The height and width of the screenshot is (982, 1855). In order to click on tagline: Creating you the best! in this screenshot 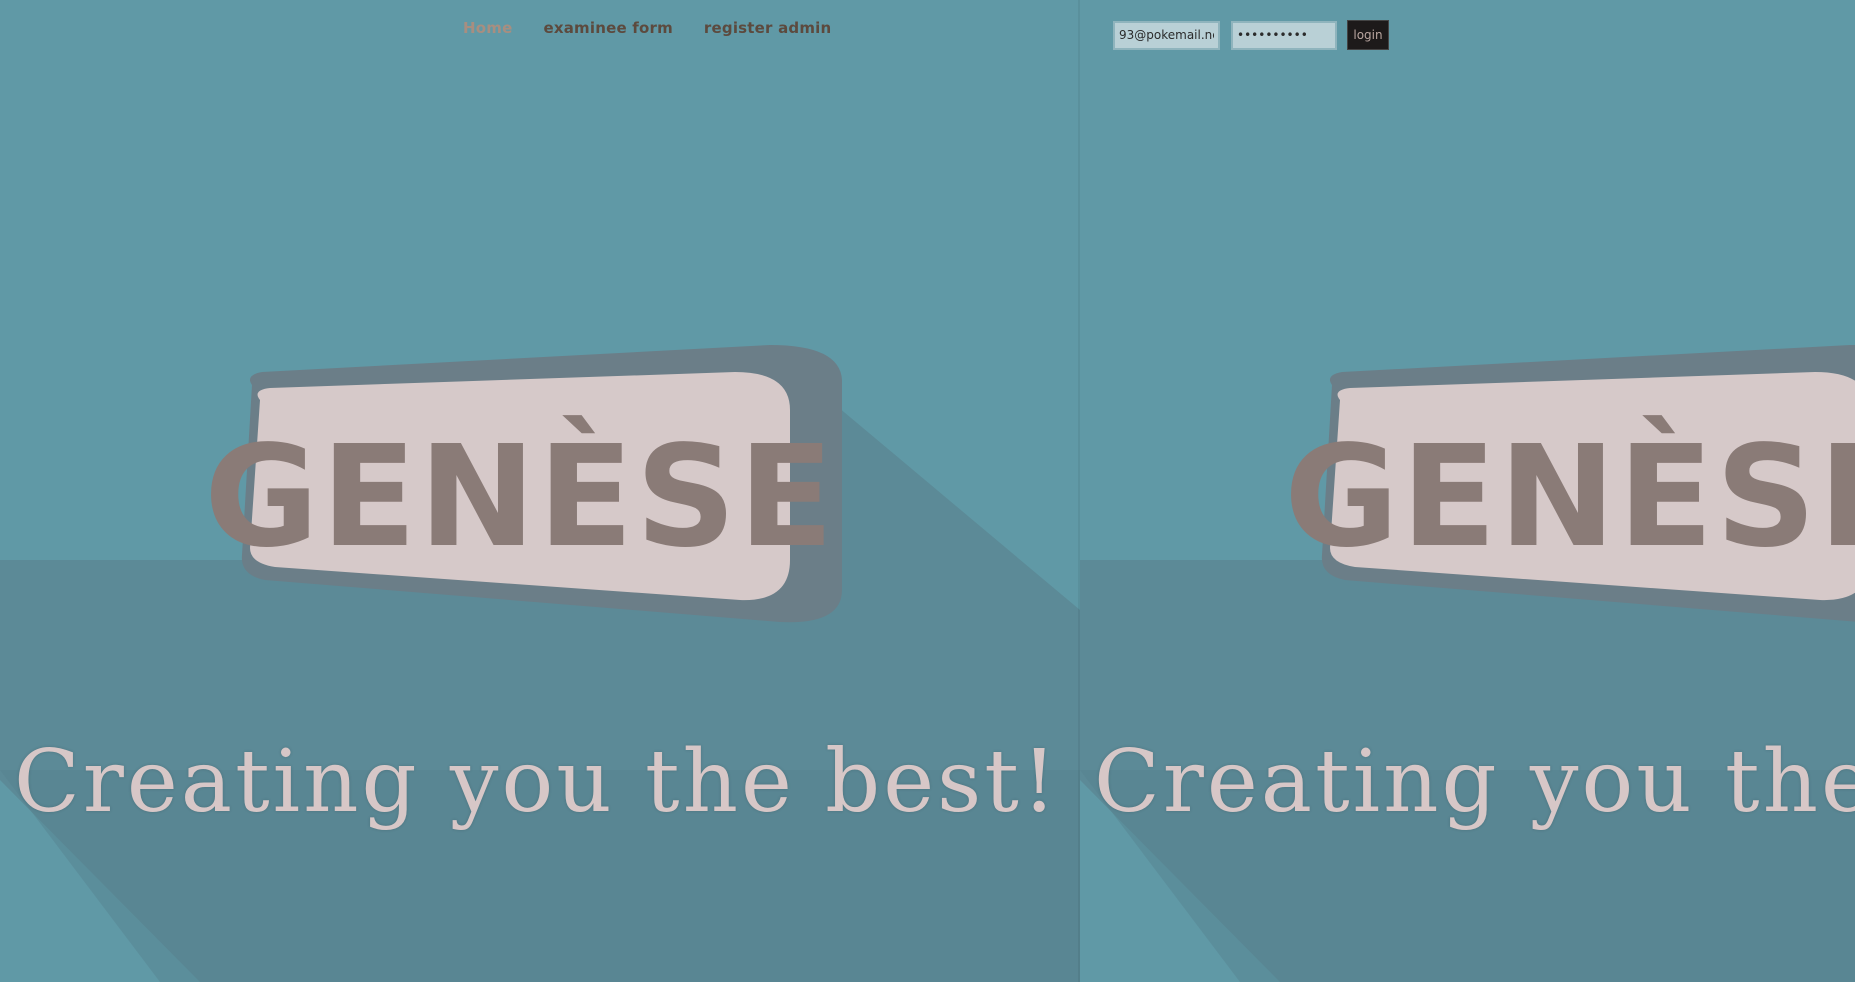, I will do `click(537, 782)`.